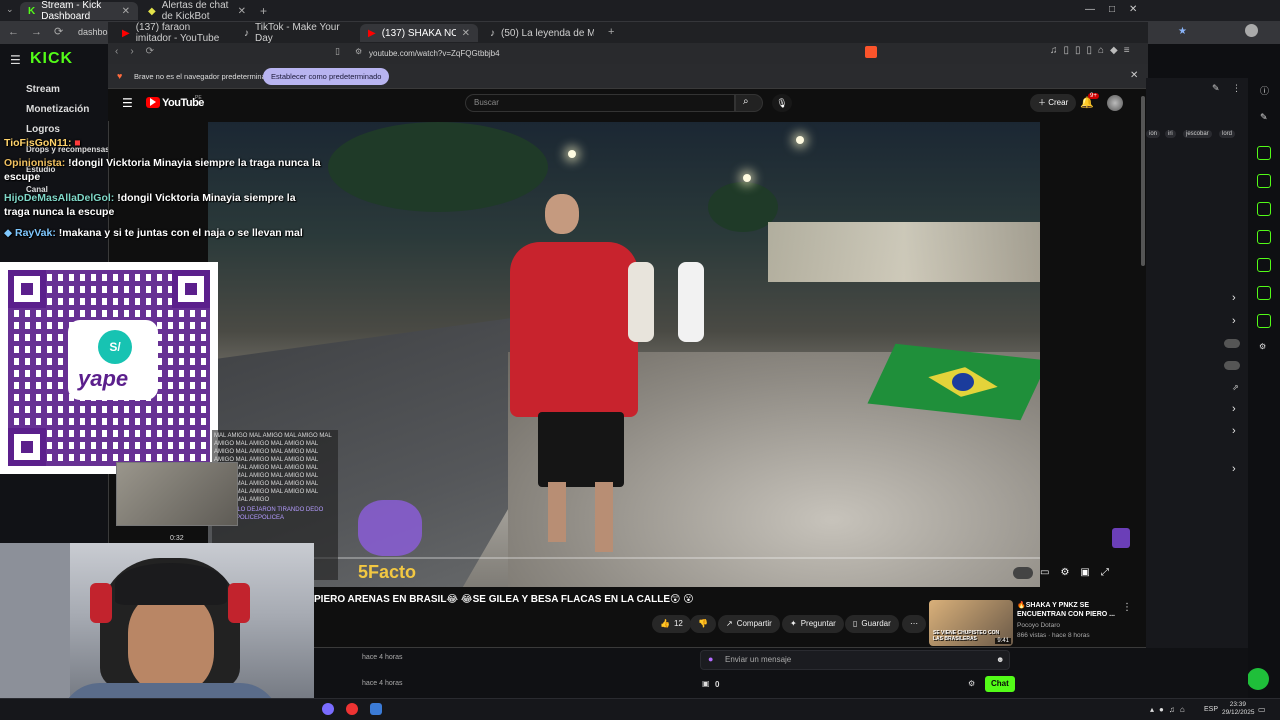 Image resolution: width=1280 pixels, height=720 pixels. What do you see at coordinates (703, 624) in the screenshot?
I see `dislike-button: 👎` at bounding box center [703, 624].